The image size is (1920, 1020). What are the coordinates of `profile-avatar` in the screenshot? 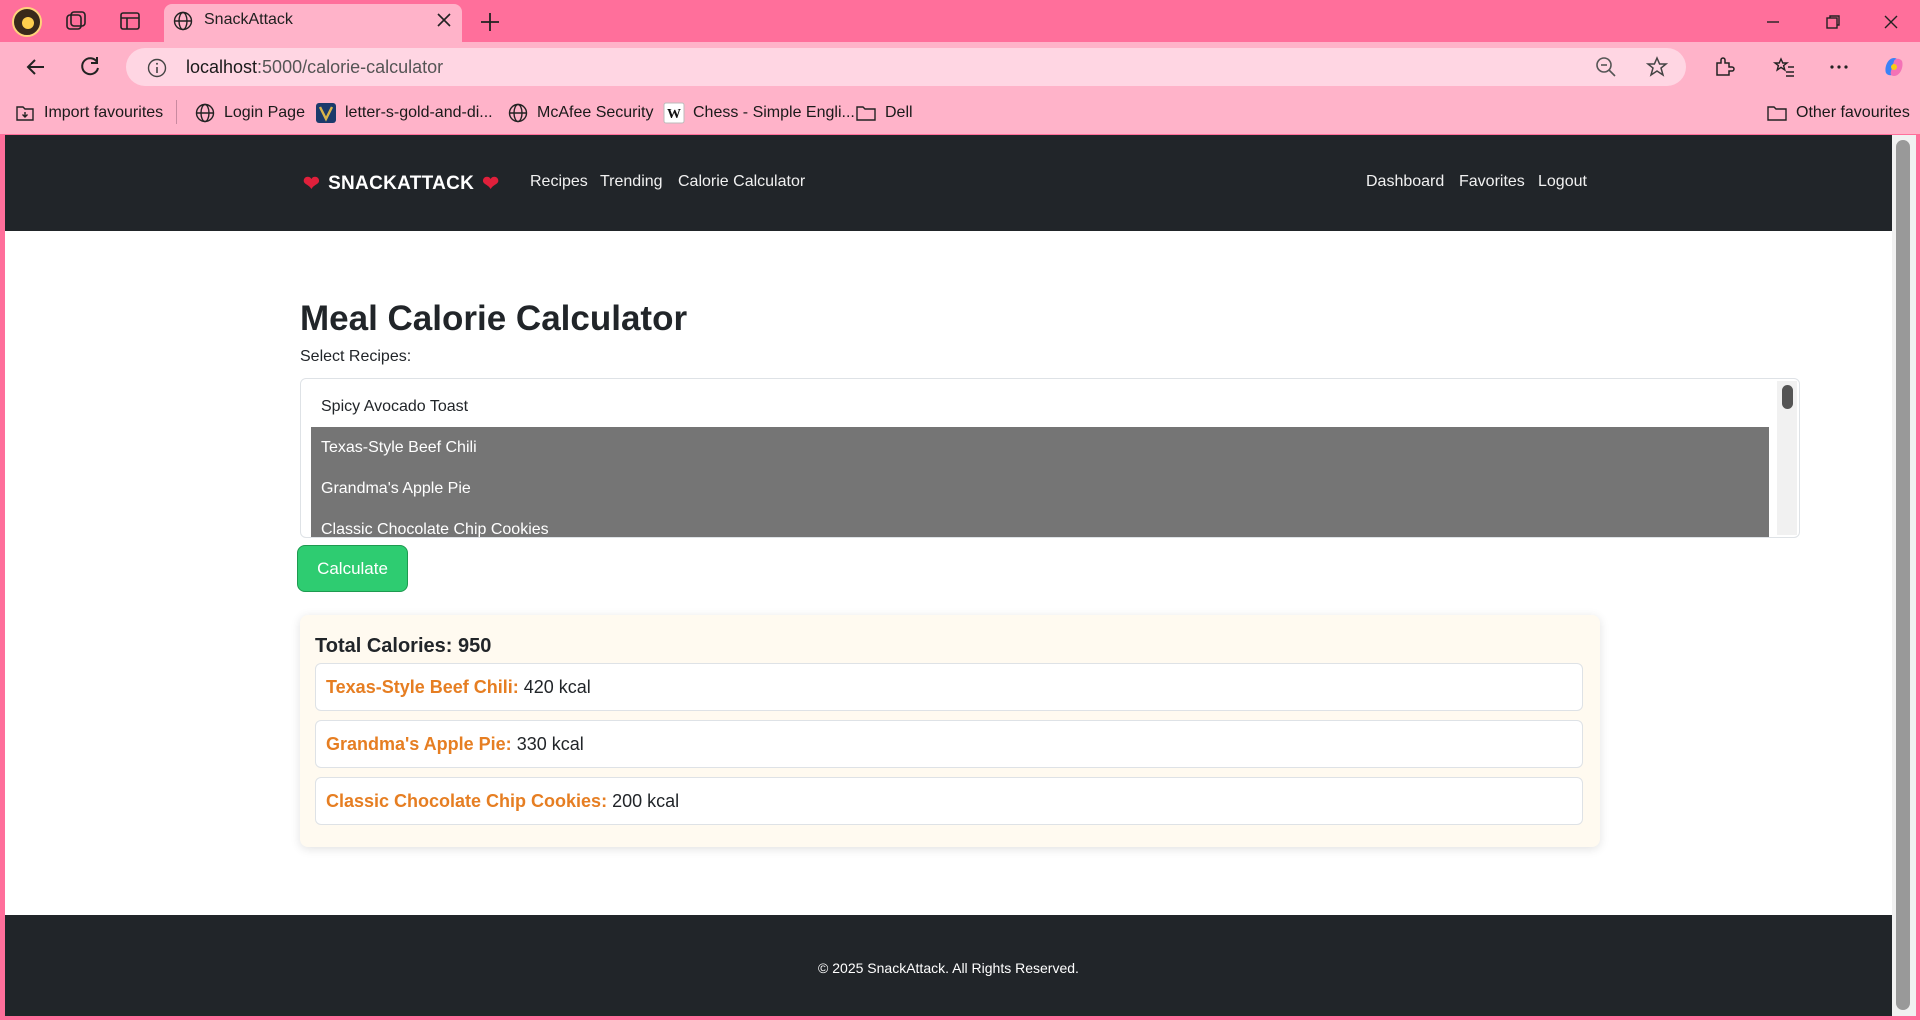 It's located at (27, 22).